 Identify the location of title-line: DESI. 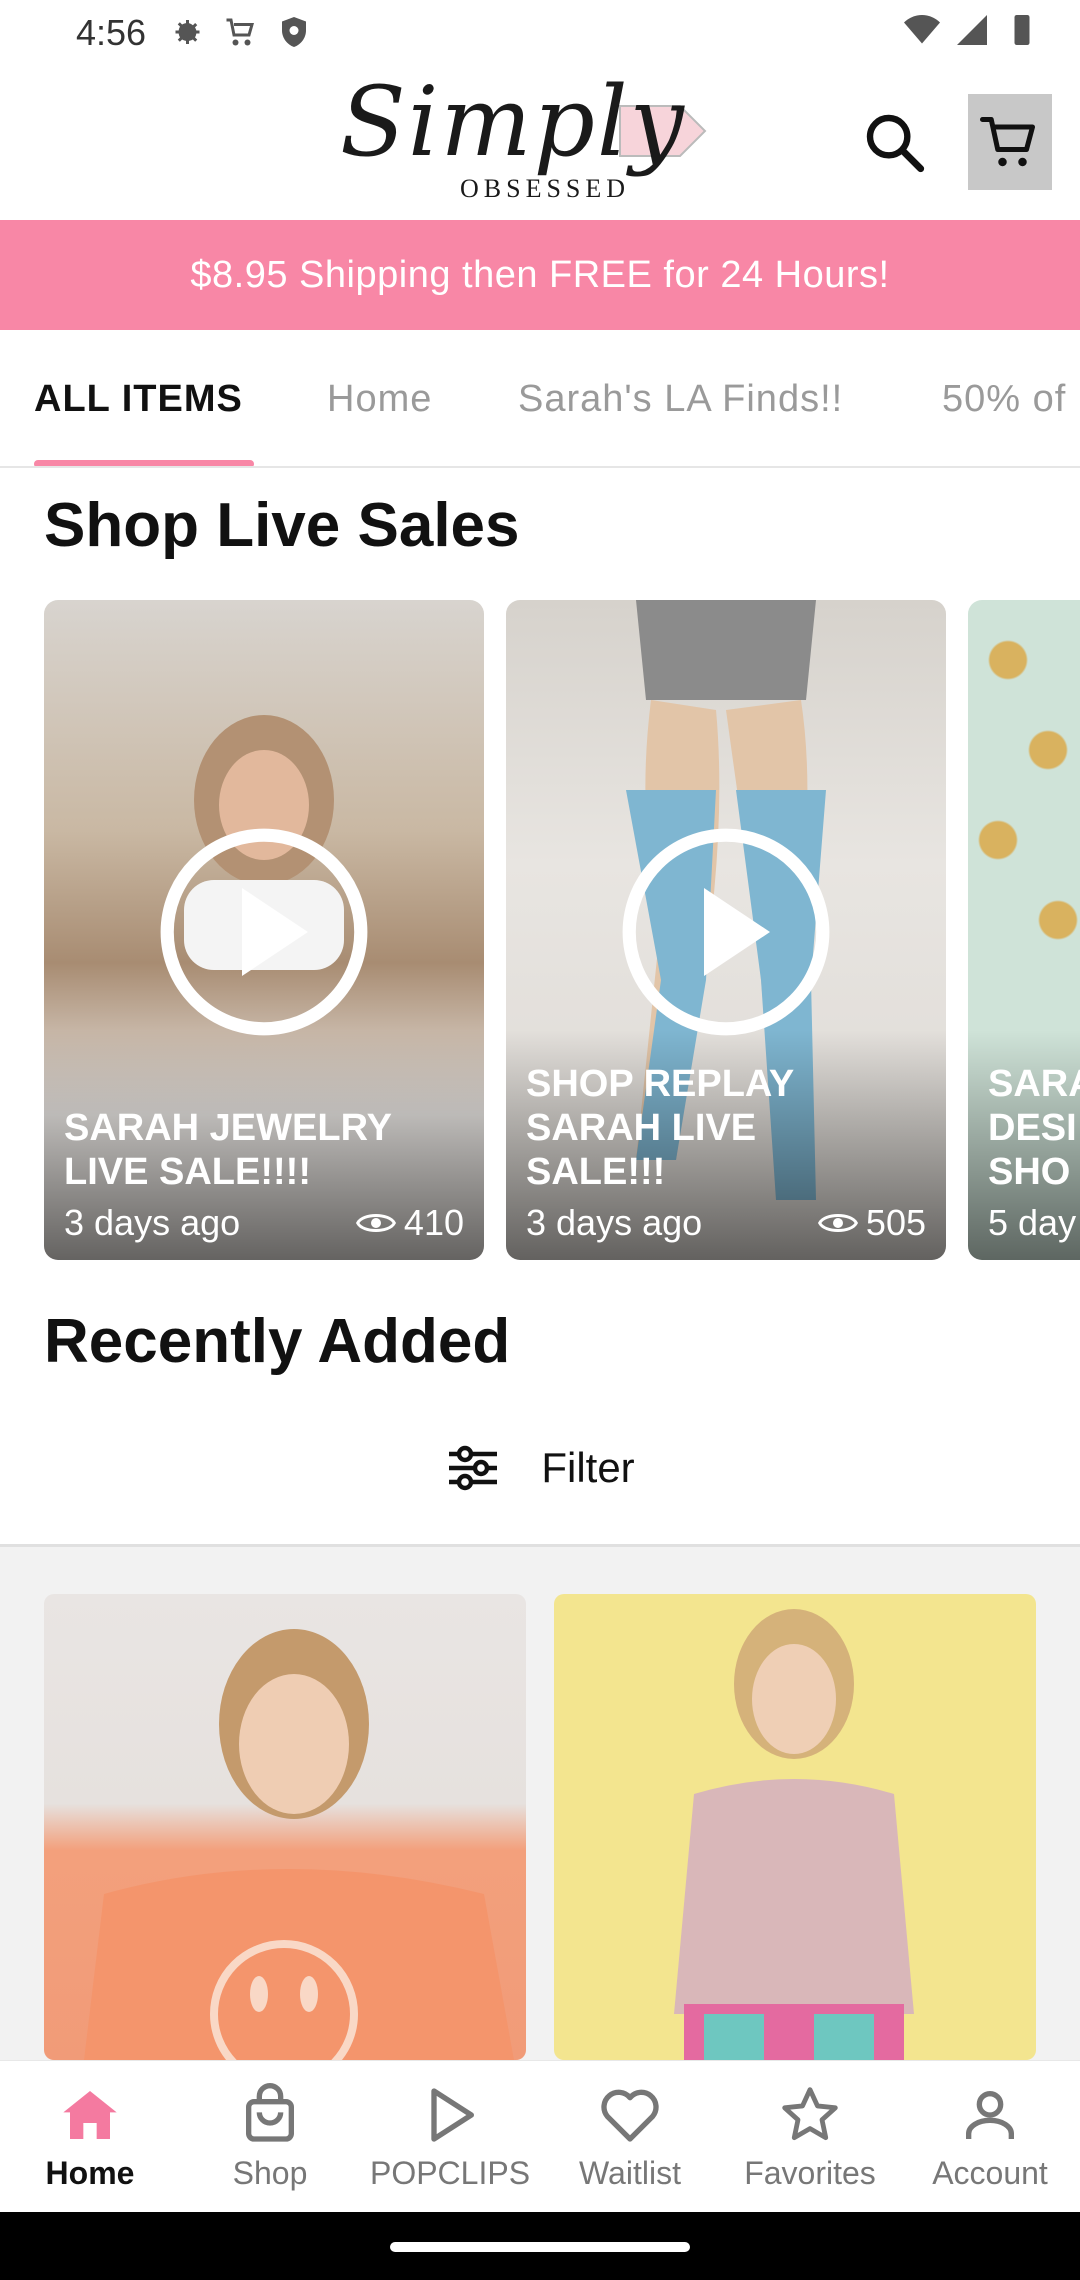
(1032, 1128).